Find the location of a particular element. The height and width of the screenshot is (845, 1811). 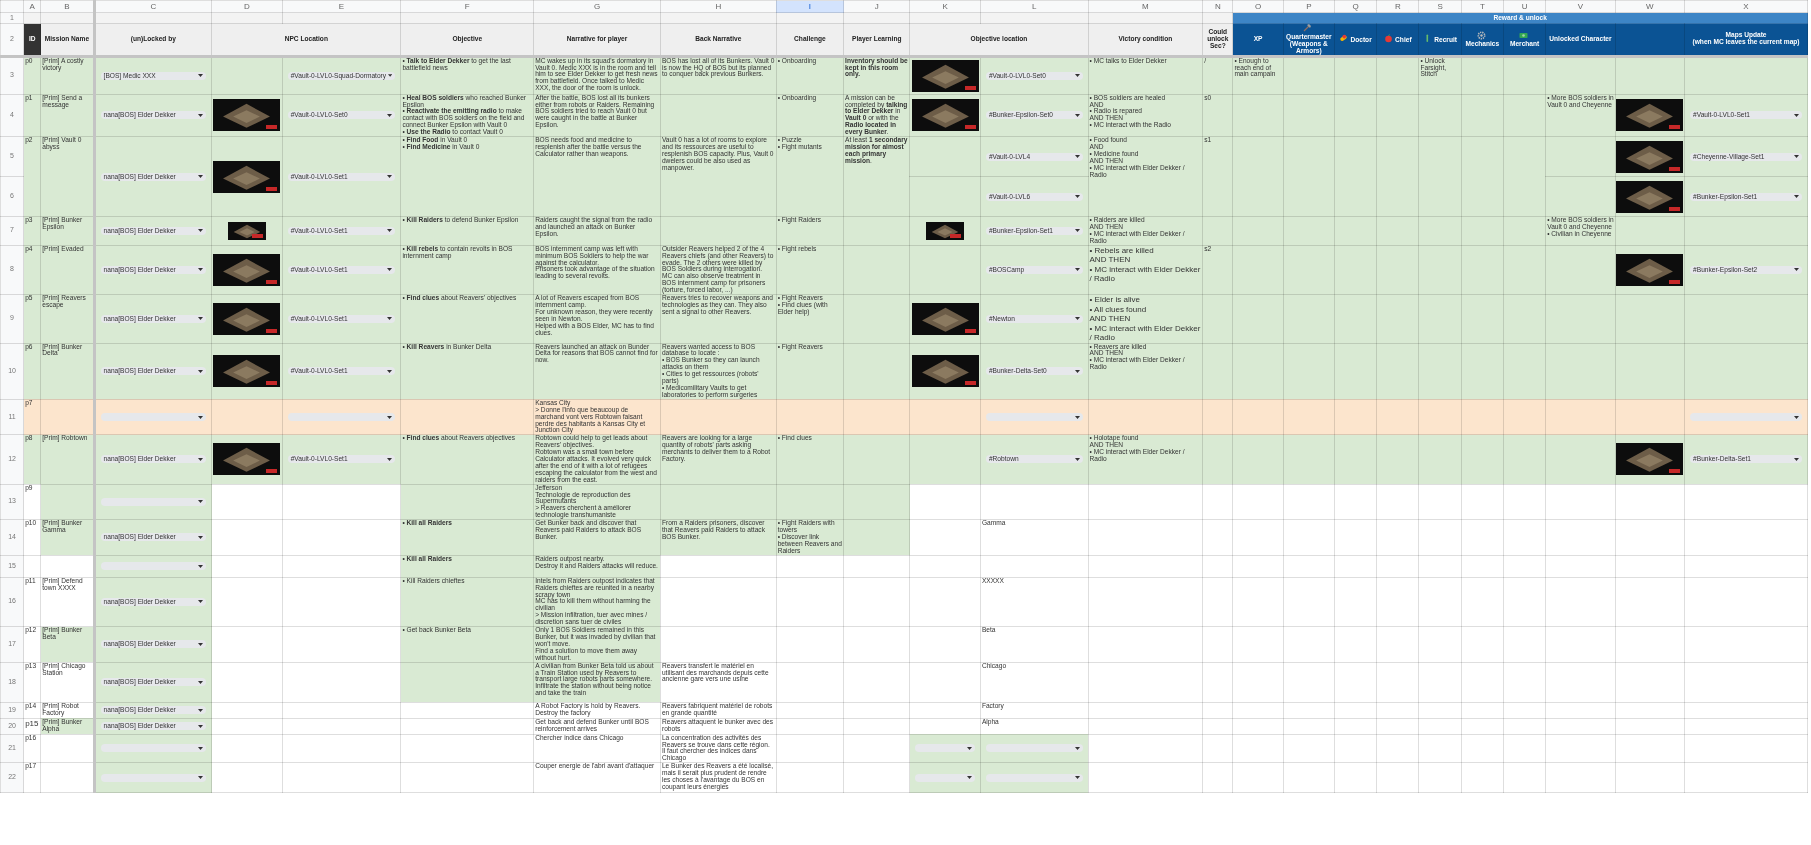

banknote-icon is located at coordinates (1524, 35).